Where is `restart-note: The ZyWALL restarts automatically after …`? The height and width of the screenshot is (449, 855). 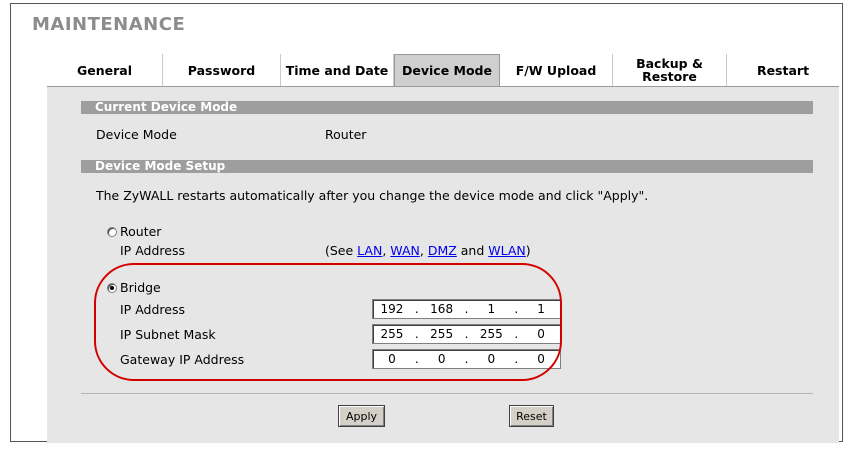 restart-note: The ZyWALL restarts automatically after … is located at coordinates (372, 195).